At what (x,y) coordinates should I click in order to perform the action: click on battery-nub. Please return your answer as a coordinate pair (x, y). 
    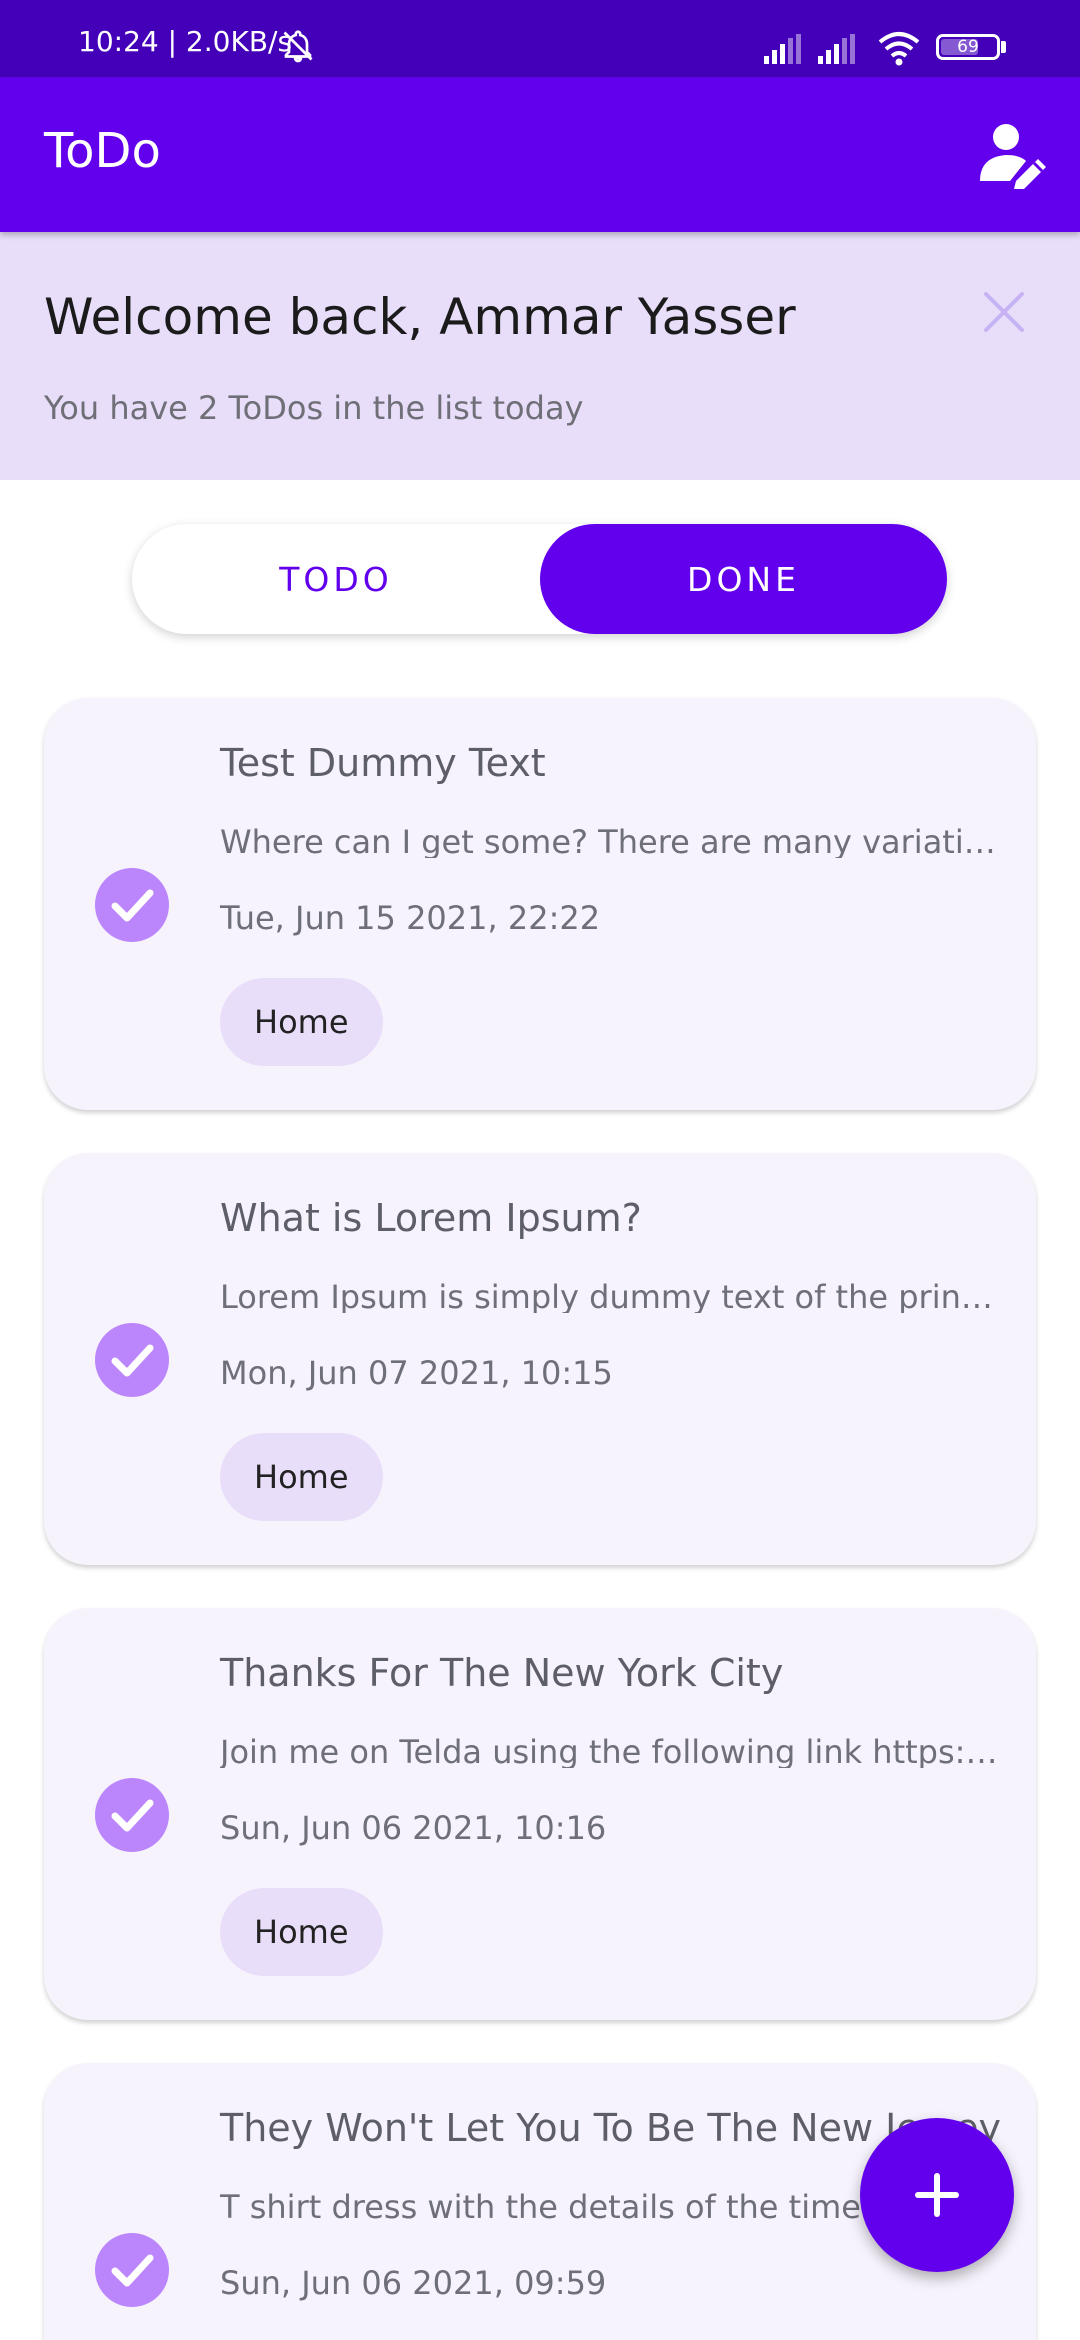
    Looking at the image, I should click on (1003, 47).